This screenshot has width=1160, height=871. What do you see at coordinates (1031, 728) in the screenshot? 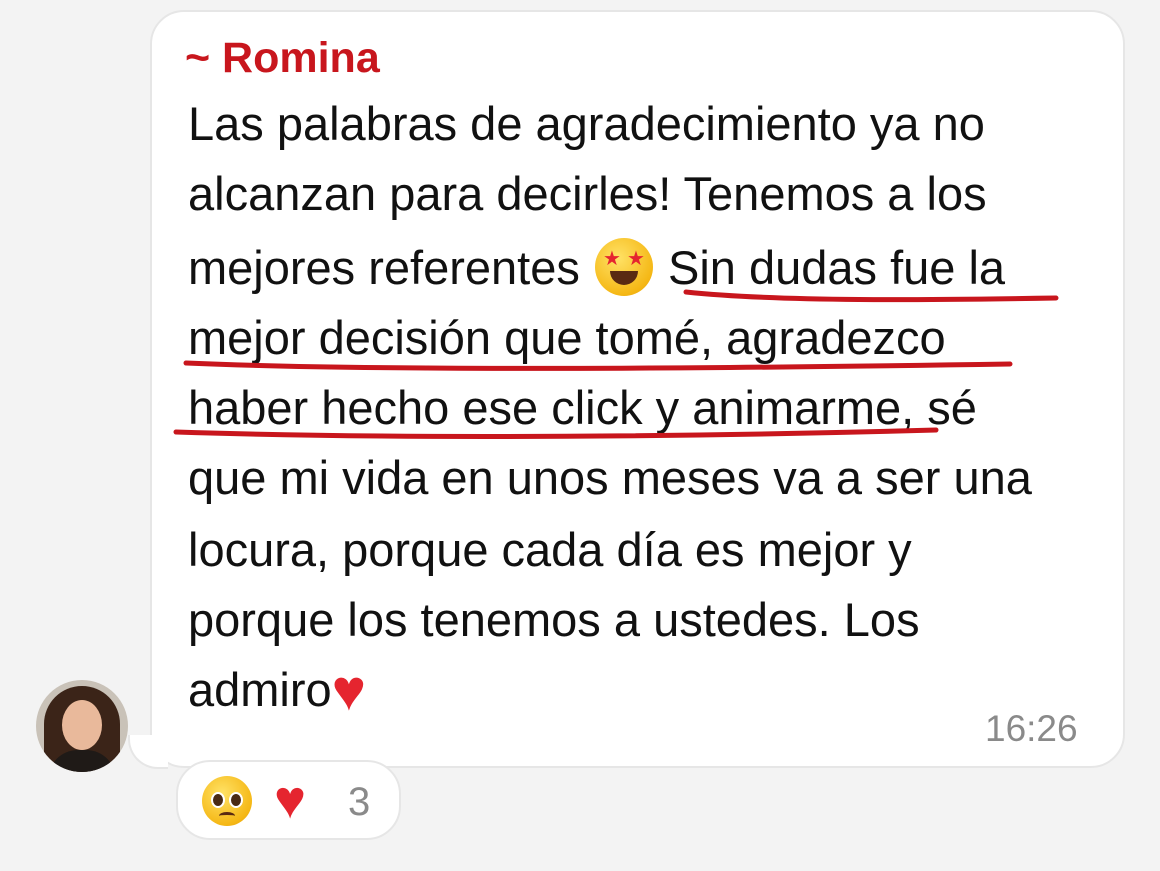
I see `message-timestamp: 16:26` at bounding box center [1031, 728].